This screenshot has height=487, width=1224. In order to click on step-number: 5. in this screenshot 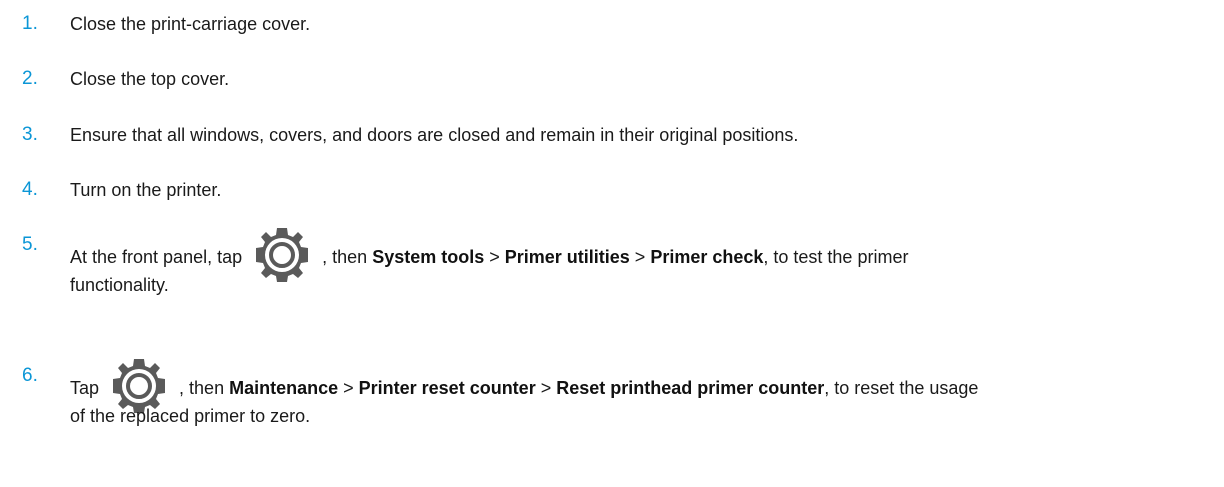, I will do `click(30, 244)`.